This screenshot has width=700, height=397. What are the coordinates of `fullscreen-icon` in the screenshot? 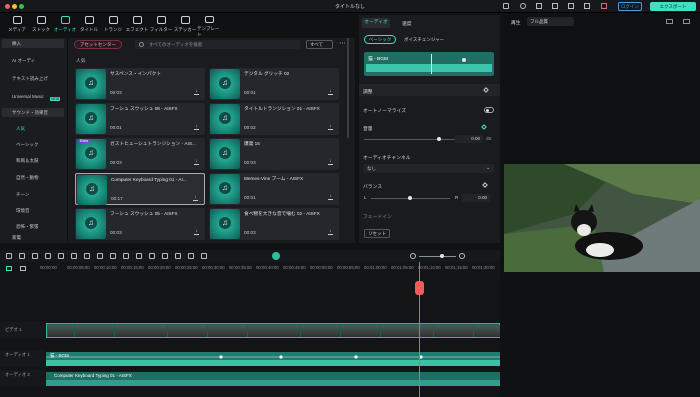 It's located at (686, 21).